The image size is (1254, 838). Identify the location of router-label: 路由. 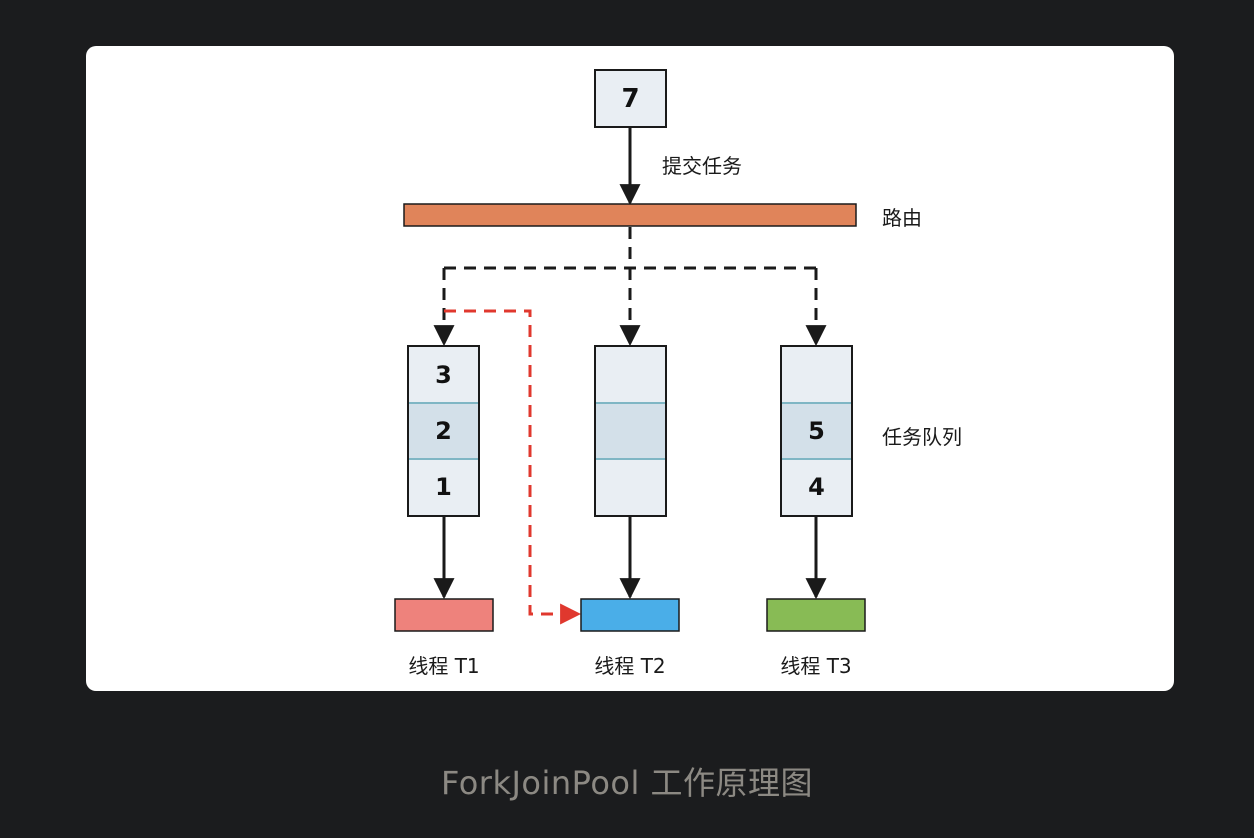
(902, 218).